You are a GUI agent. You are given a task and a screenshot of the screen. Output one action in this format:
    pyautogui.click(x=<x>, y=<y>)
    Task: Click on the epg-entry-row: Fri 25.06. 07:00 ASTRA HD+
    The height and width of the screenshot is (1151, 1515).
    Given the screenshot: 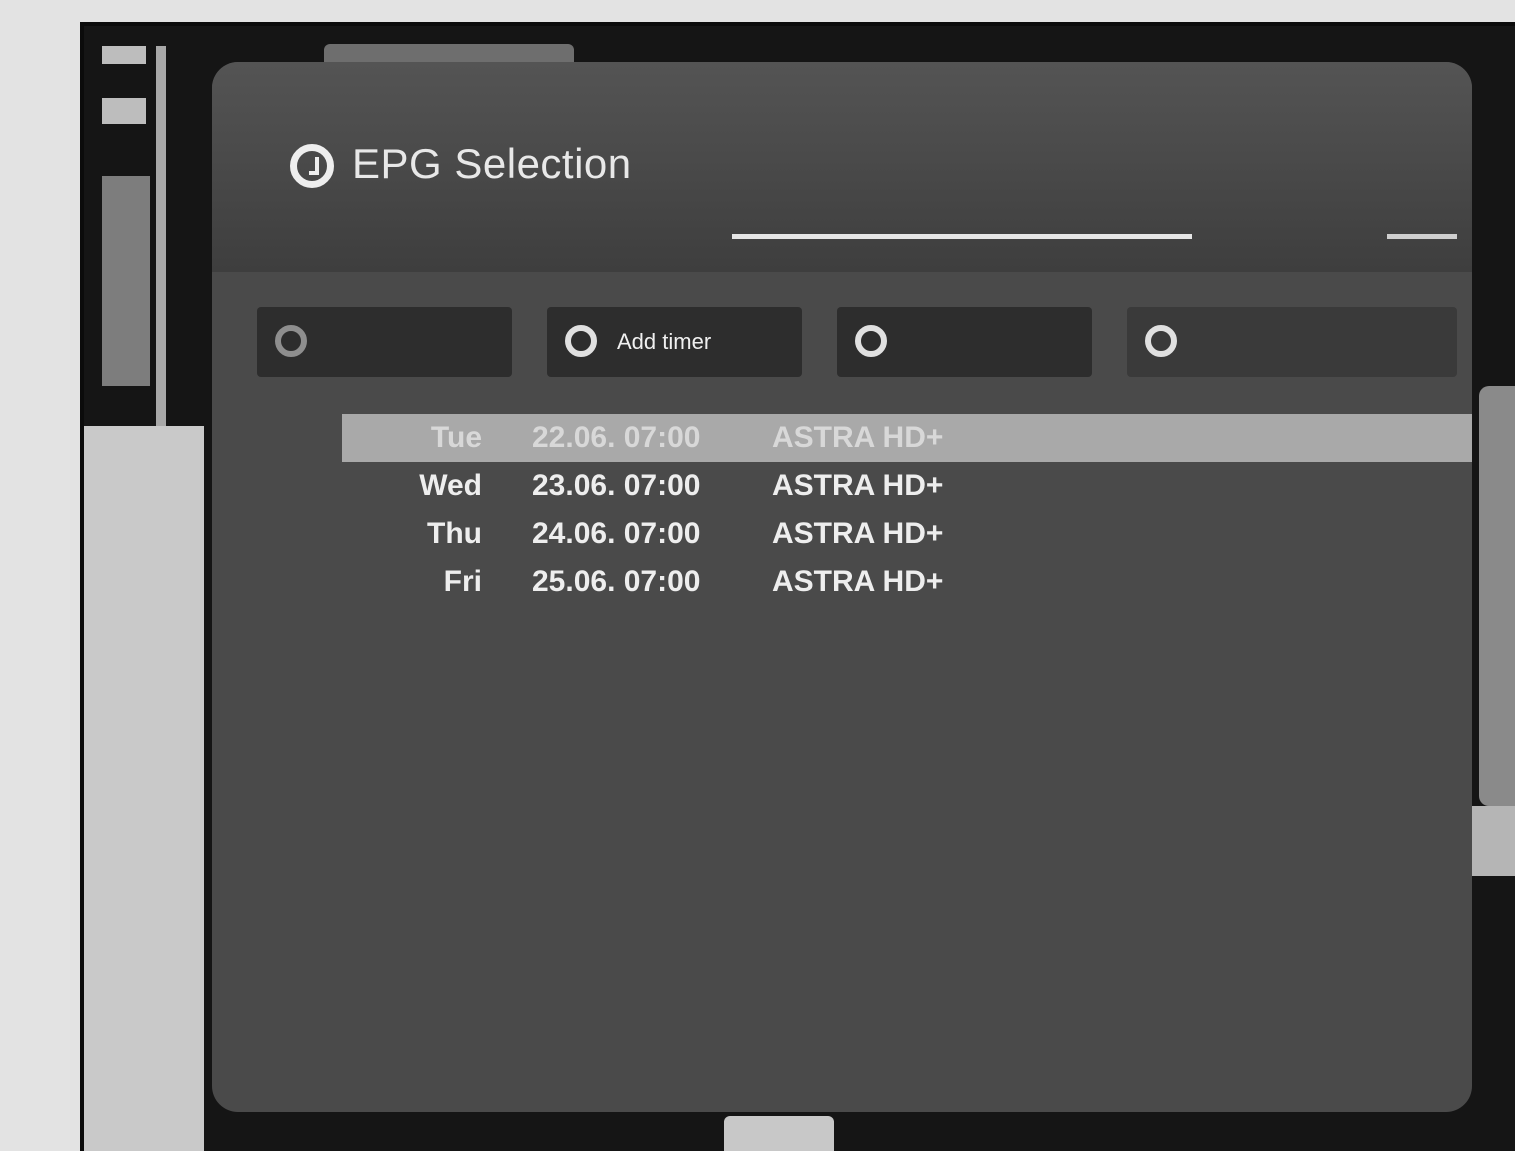 What is the action you would take?
    pyautogui.click(x=907, y=582)
    